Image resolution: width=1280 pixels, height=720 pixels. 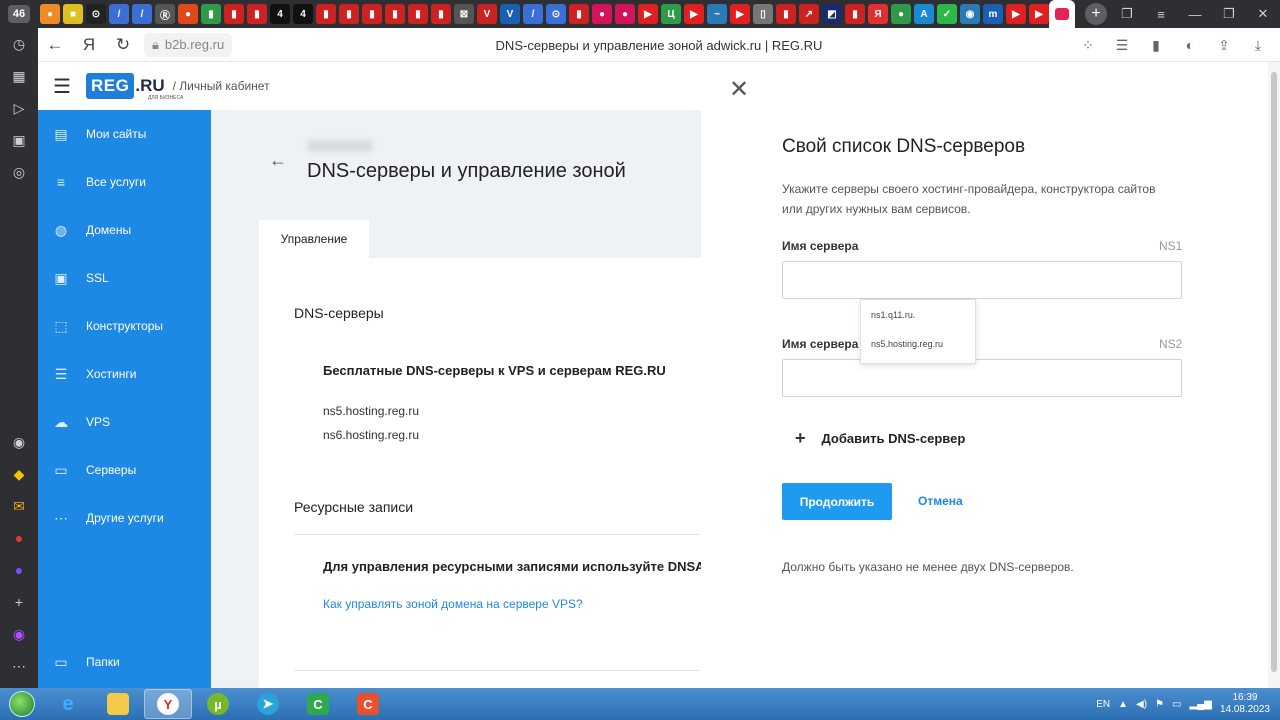 I want to click on sidebar-item: ☁ VPS, so click(x=124, y=422).